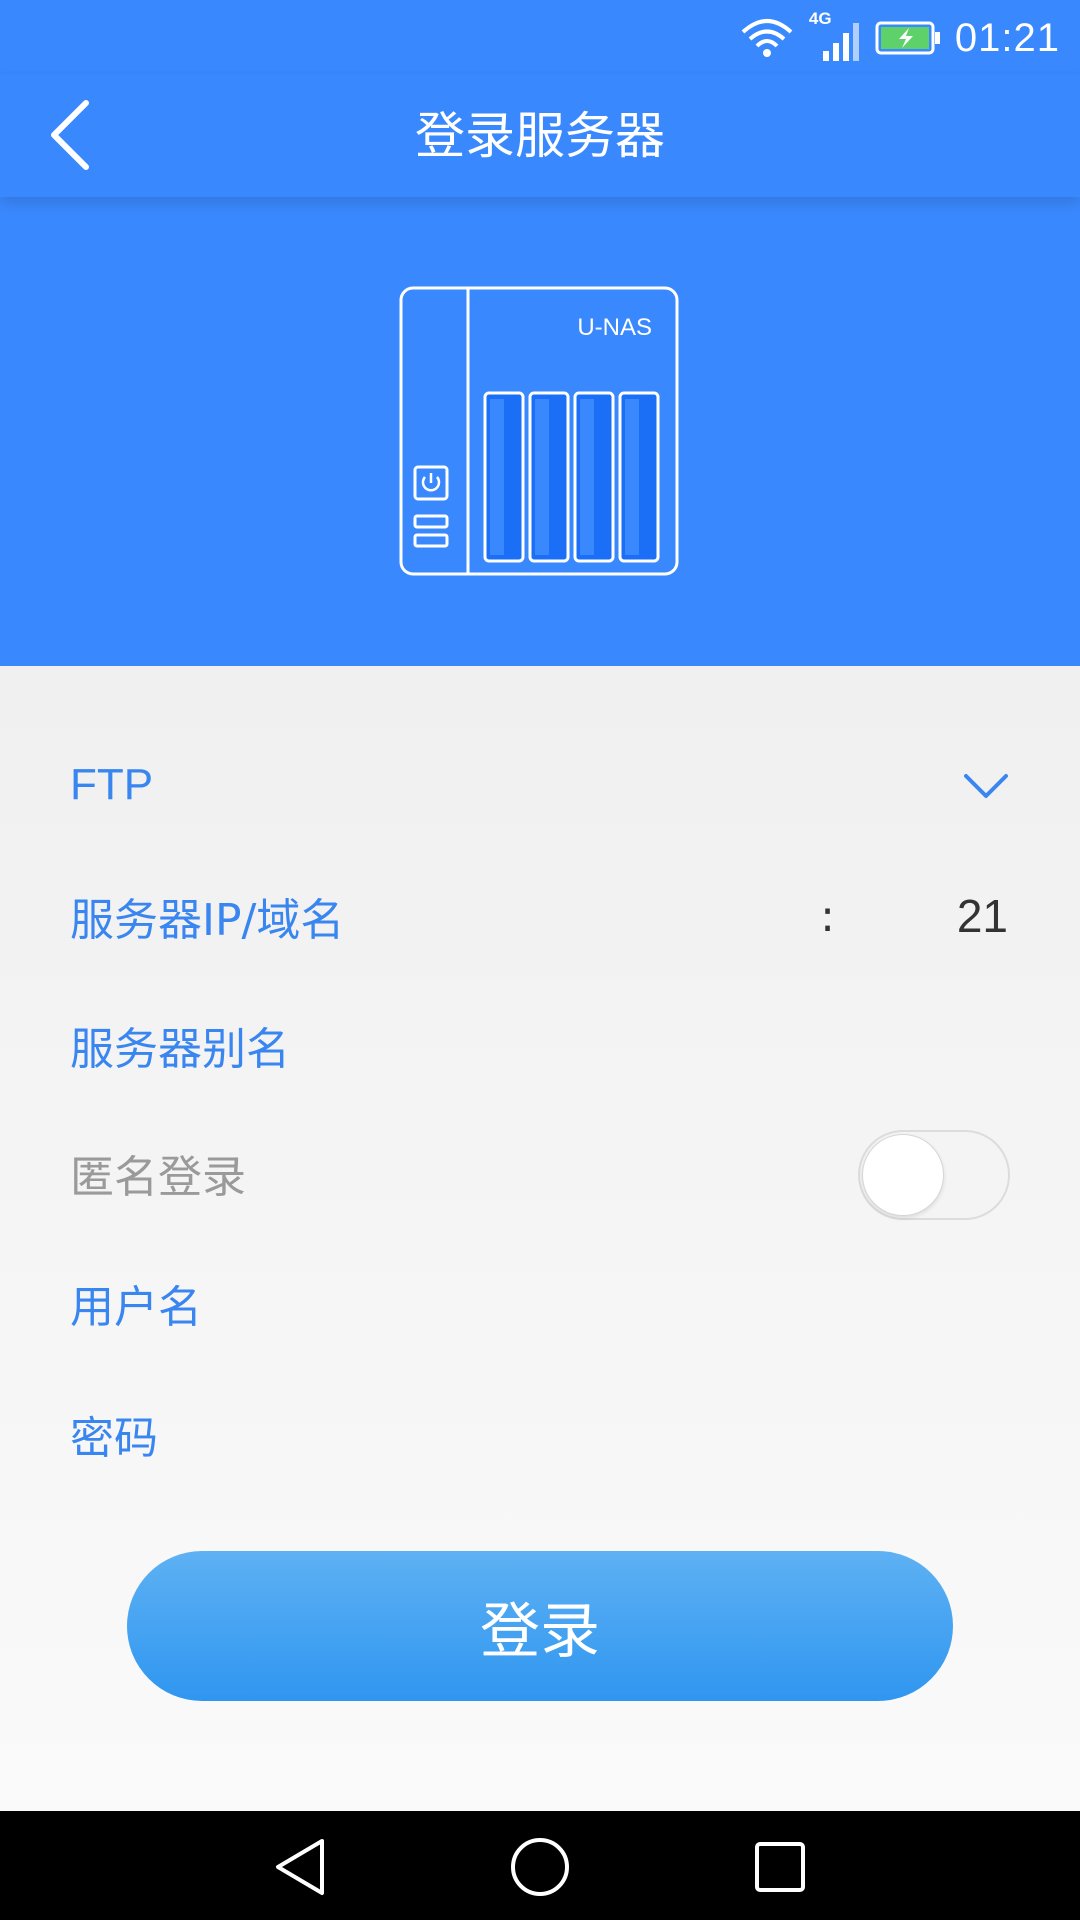 The image size is (1080, 1920). I want to click on server-ip-field: 服务器IP/域名 : 21, so click(540, 916).